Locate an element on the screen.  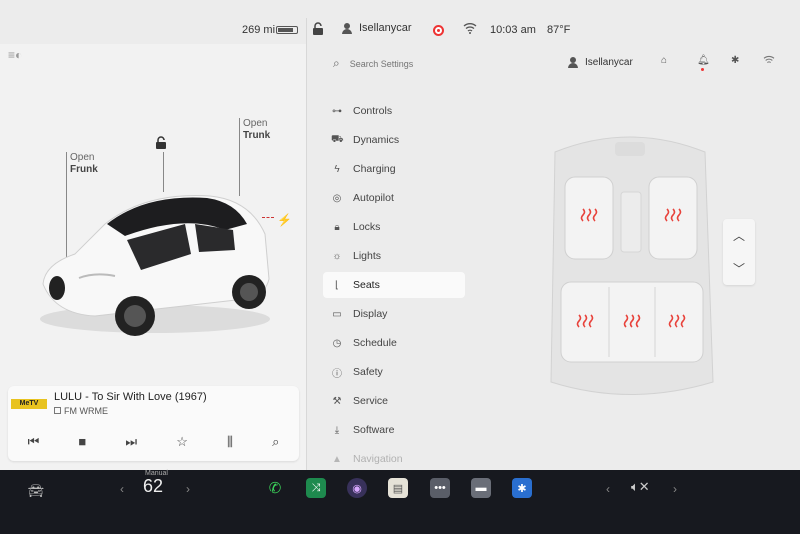
shuffle-app-icon: ⤨ is located at coordinates (316, 488).